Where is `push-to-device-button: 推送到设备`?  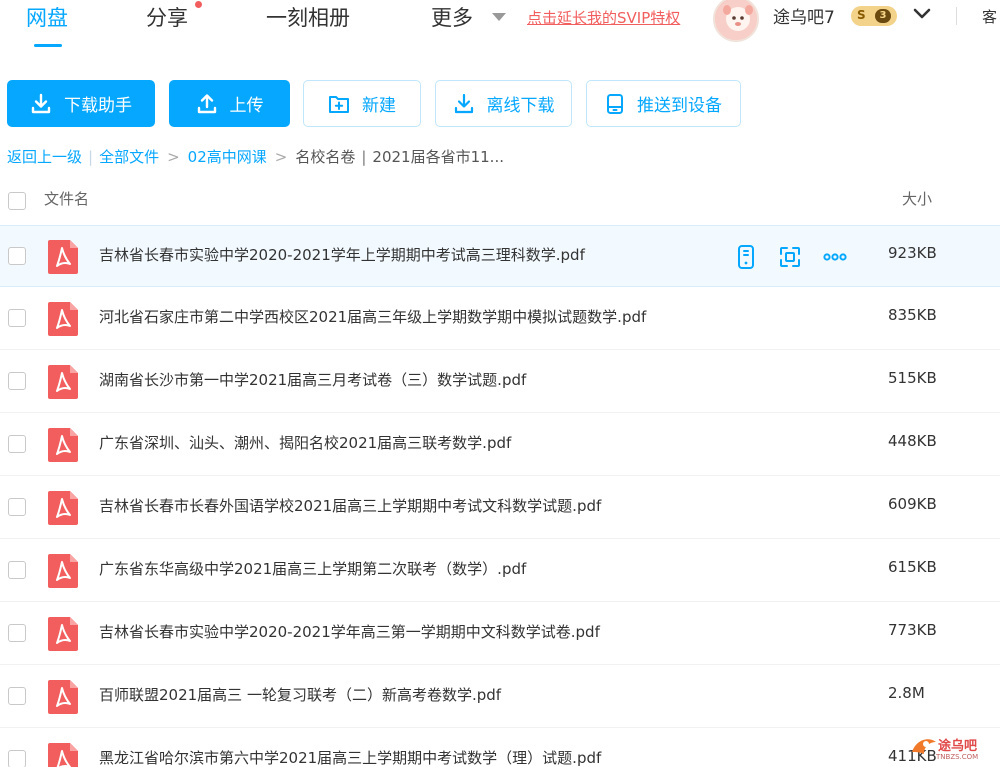
push-to-device-button: 推送到设备 is located at coordinates (663, 103).